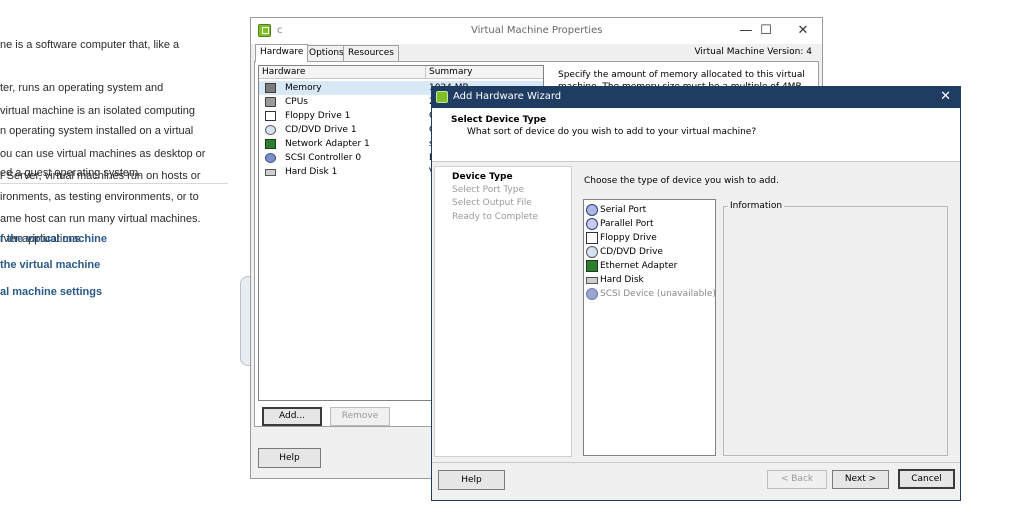 The image size is (1024, 528). What do you see at coordinates (311, 172) in the screenshot?
I see `hardware-label: Hard Disk 1` at bounding box center [311, 172].